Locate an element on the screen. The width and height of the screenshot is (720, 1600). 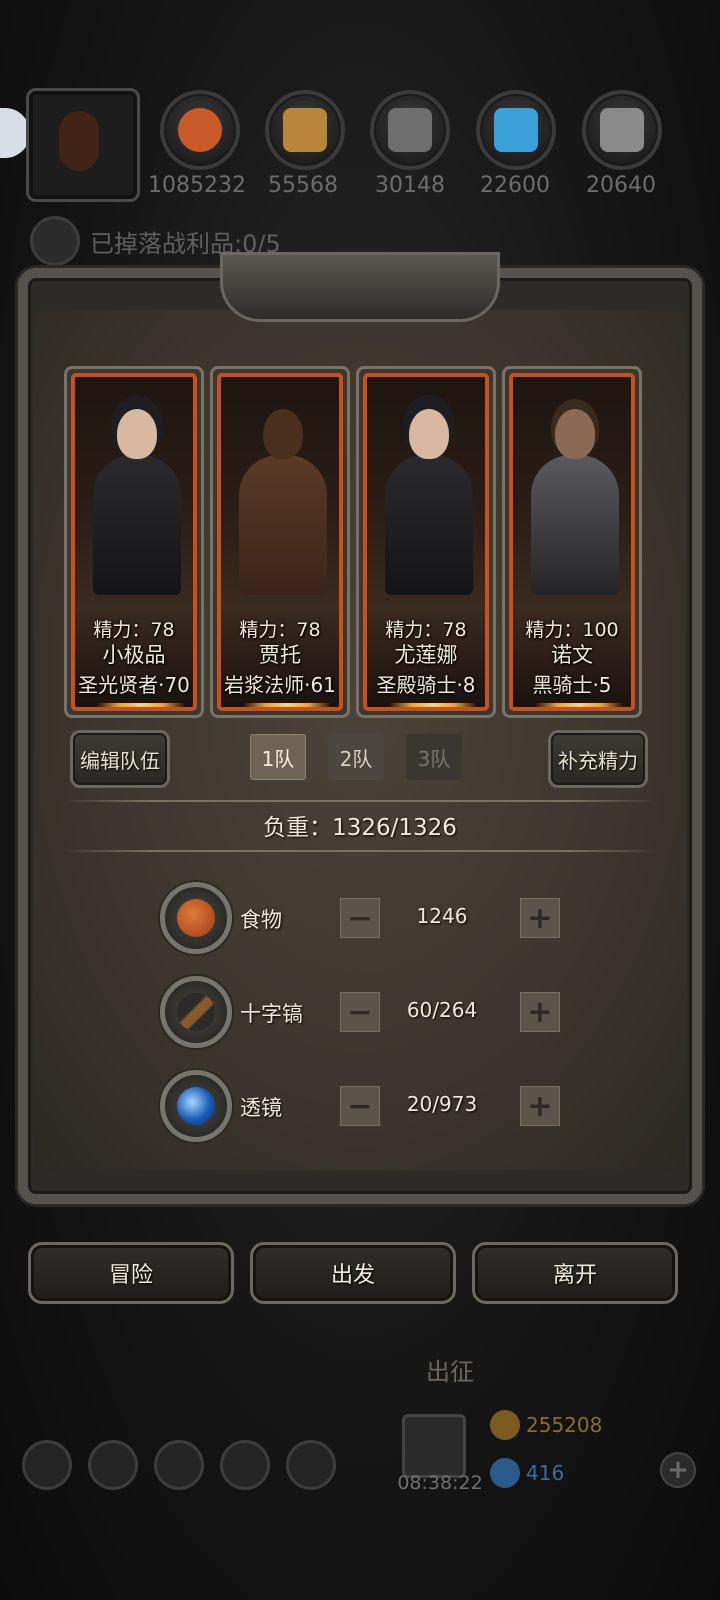
hero-energy: 精力：100 is located at coordinates (572, 630).